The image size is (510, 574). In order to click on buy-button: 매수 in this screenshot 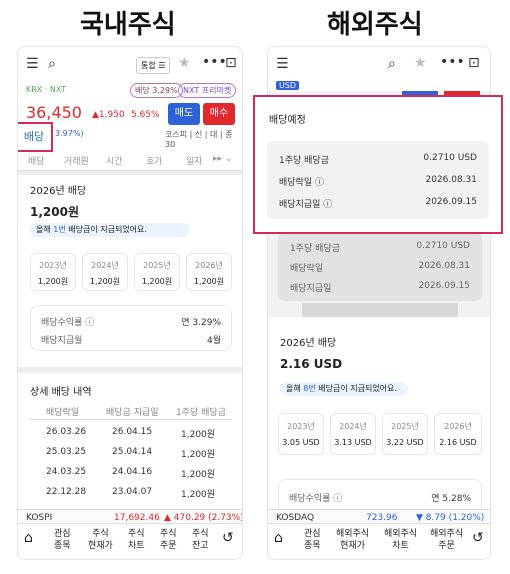, I will do `click(219, 114)`.